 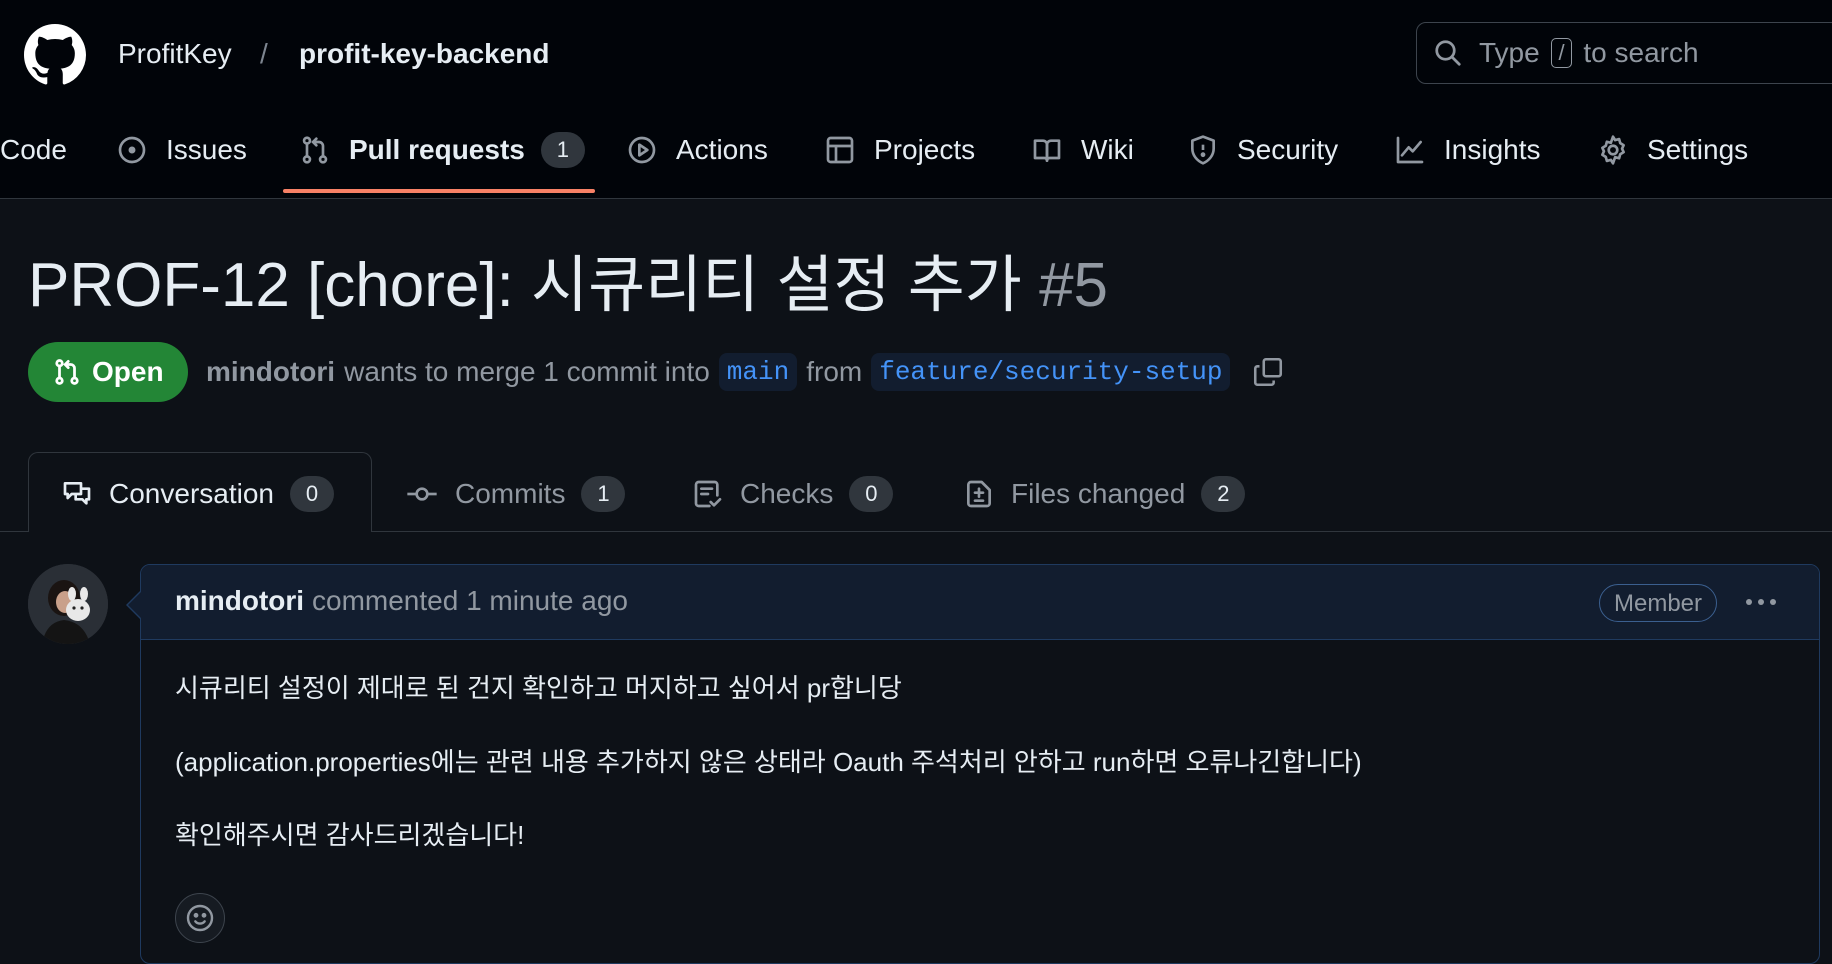 What do you see at coordinates (722, 149) in the screenshot?
I see `nav-actions-label: Actions` at bounding box center [722, 149].